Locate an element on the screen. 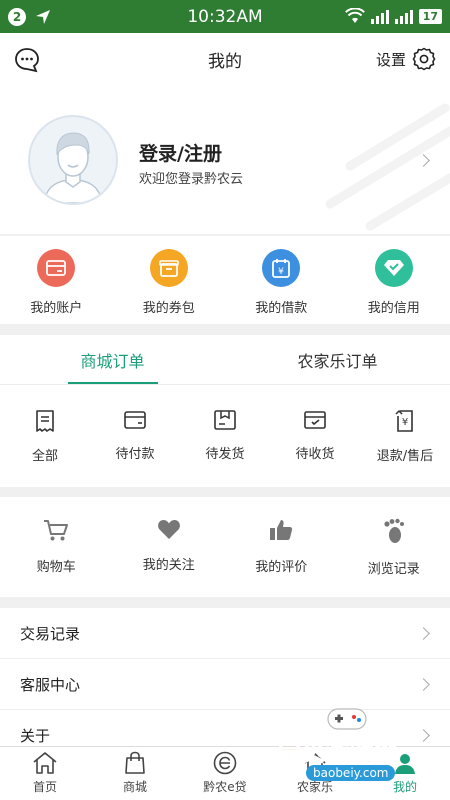  settings-button: 设置 is located at coordinates (406, 59).